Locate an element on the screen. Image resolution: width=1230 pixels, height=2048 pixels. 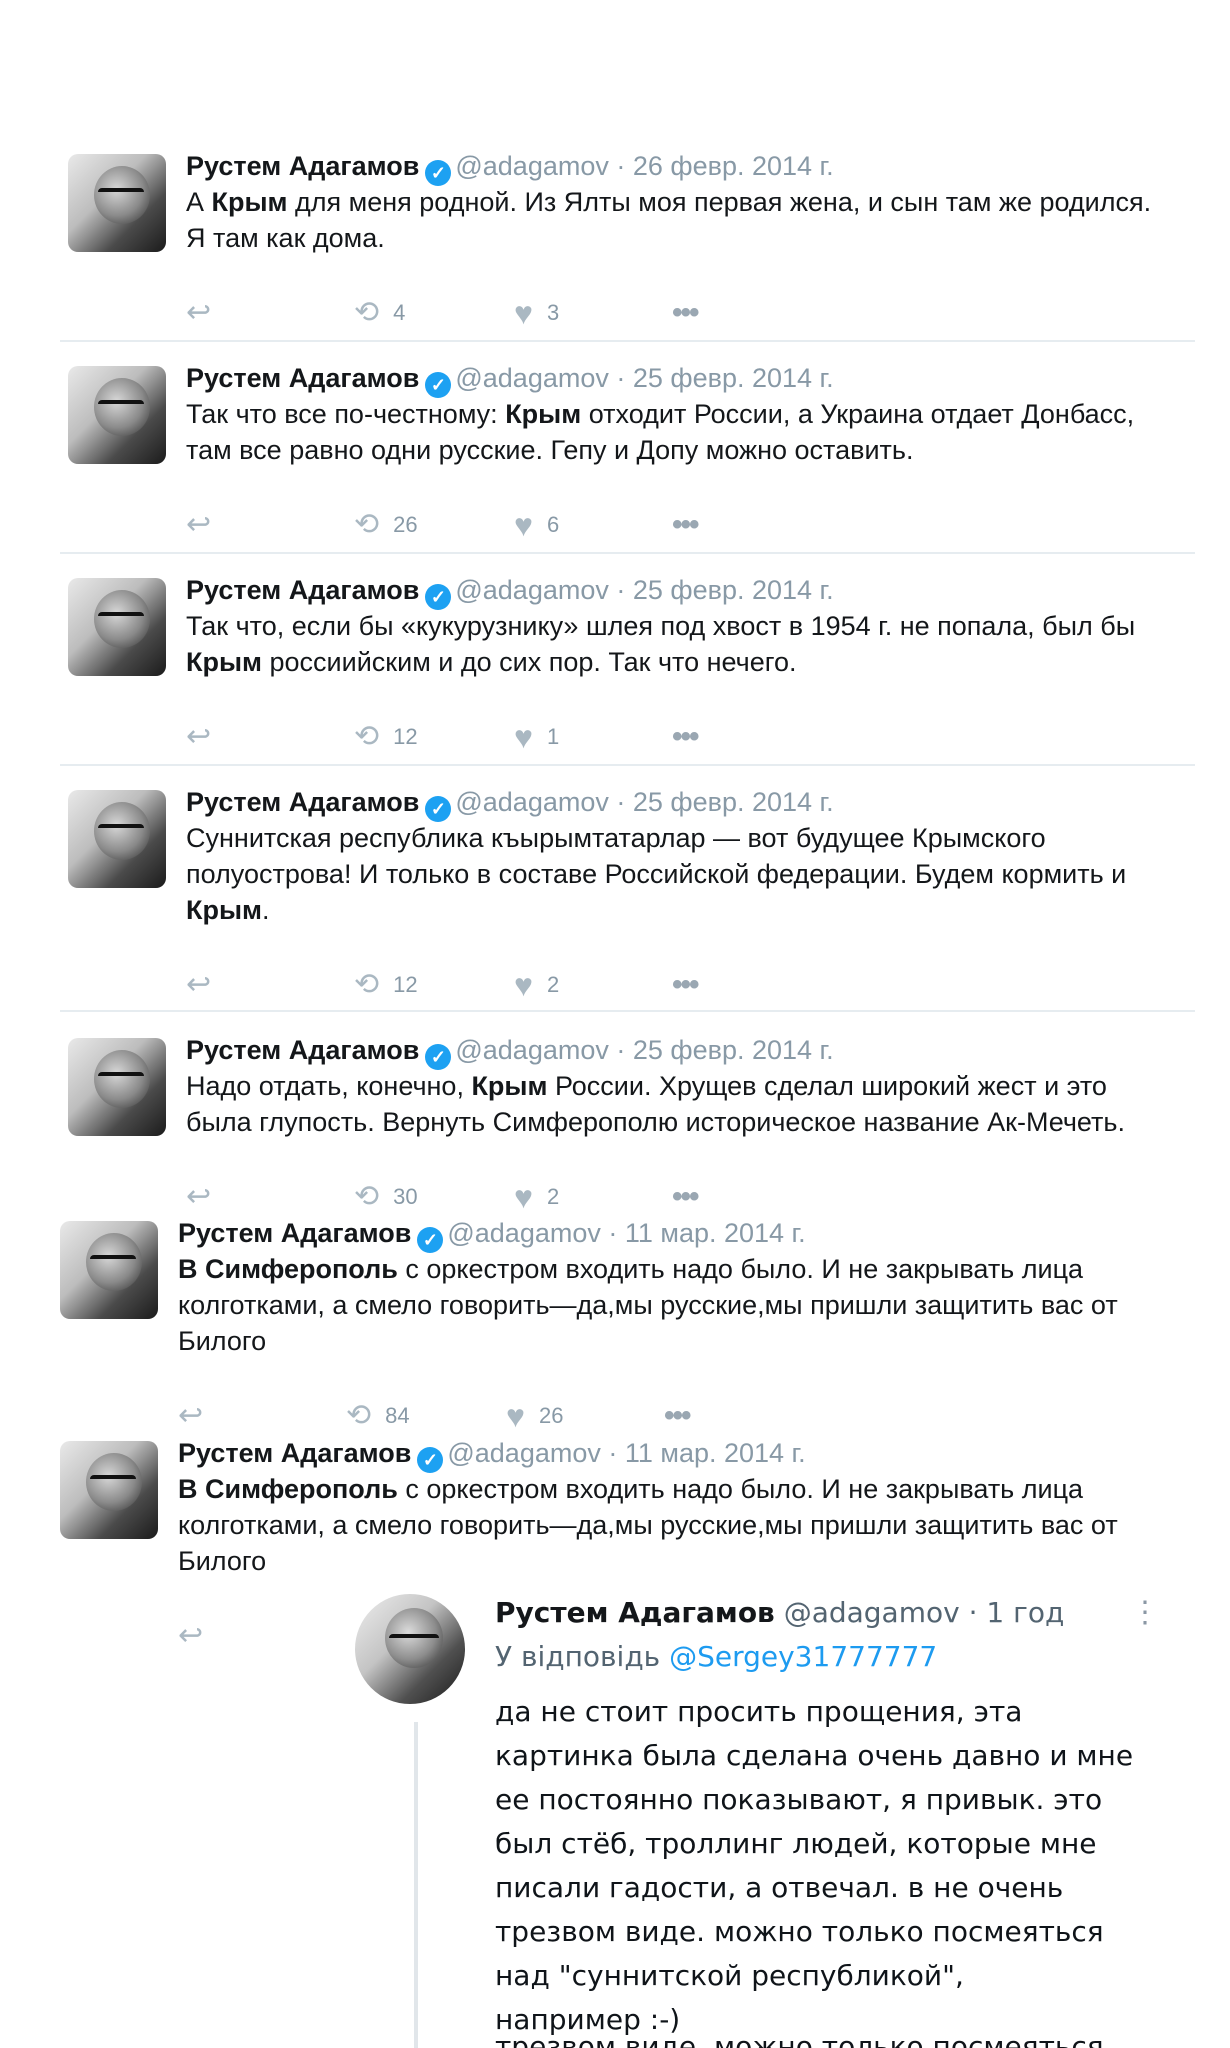
heart-action: ♥ 3 is located at coordinates (536, 313).